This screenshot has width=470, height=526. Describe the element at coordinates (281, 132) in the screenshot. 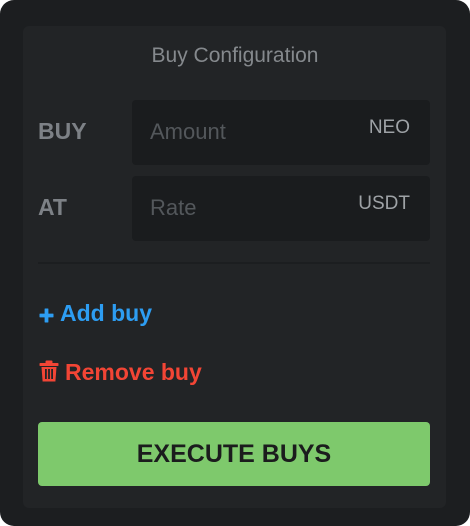

I see `amount-field: Amount NEO` at that location.